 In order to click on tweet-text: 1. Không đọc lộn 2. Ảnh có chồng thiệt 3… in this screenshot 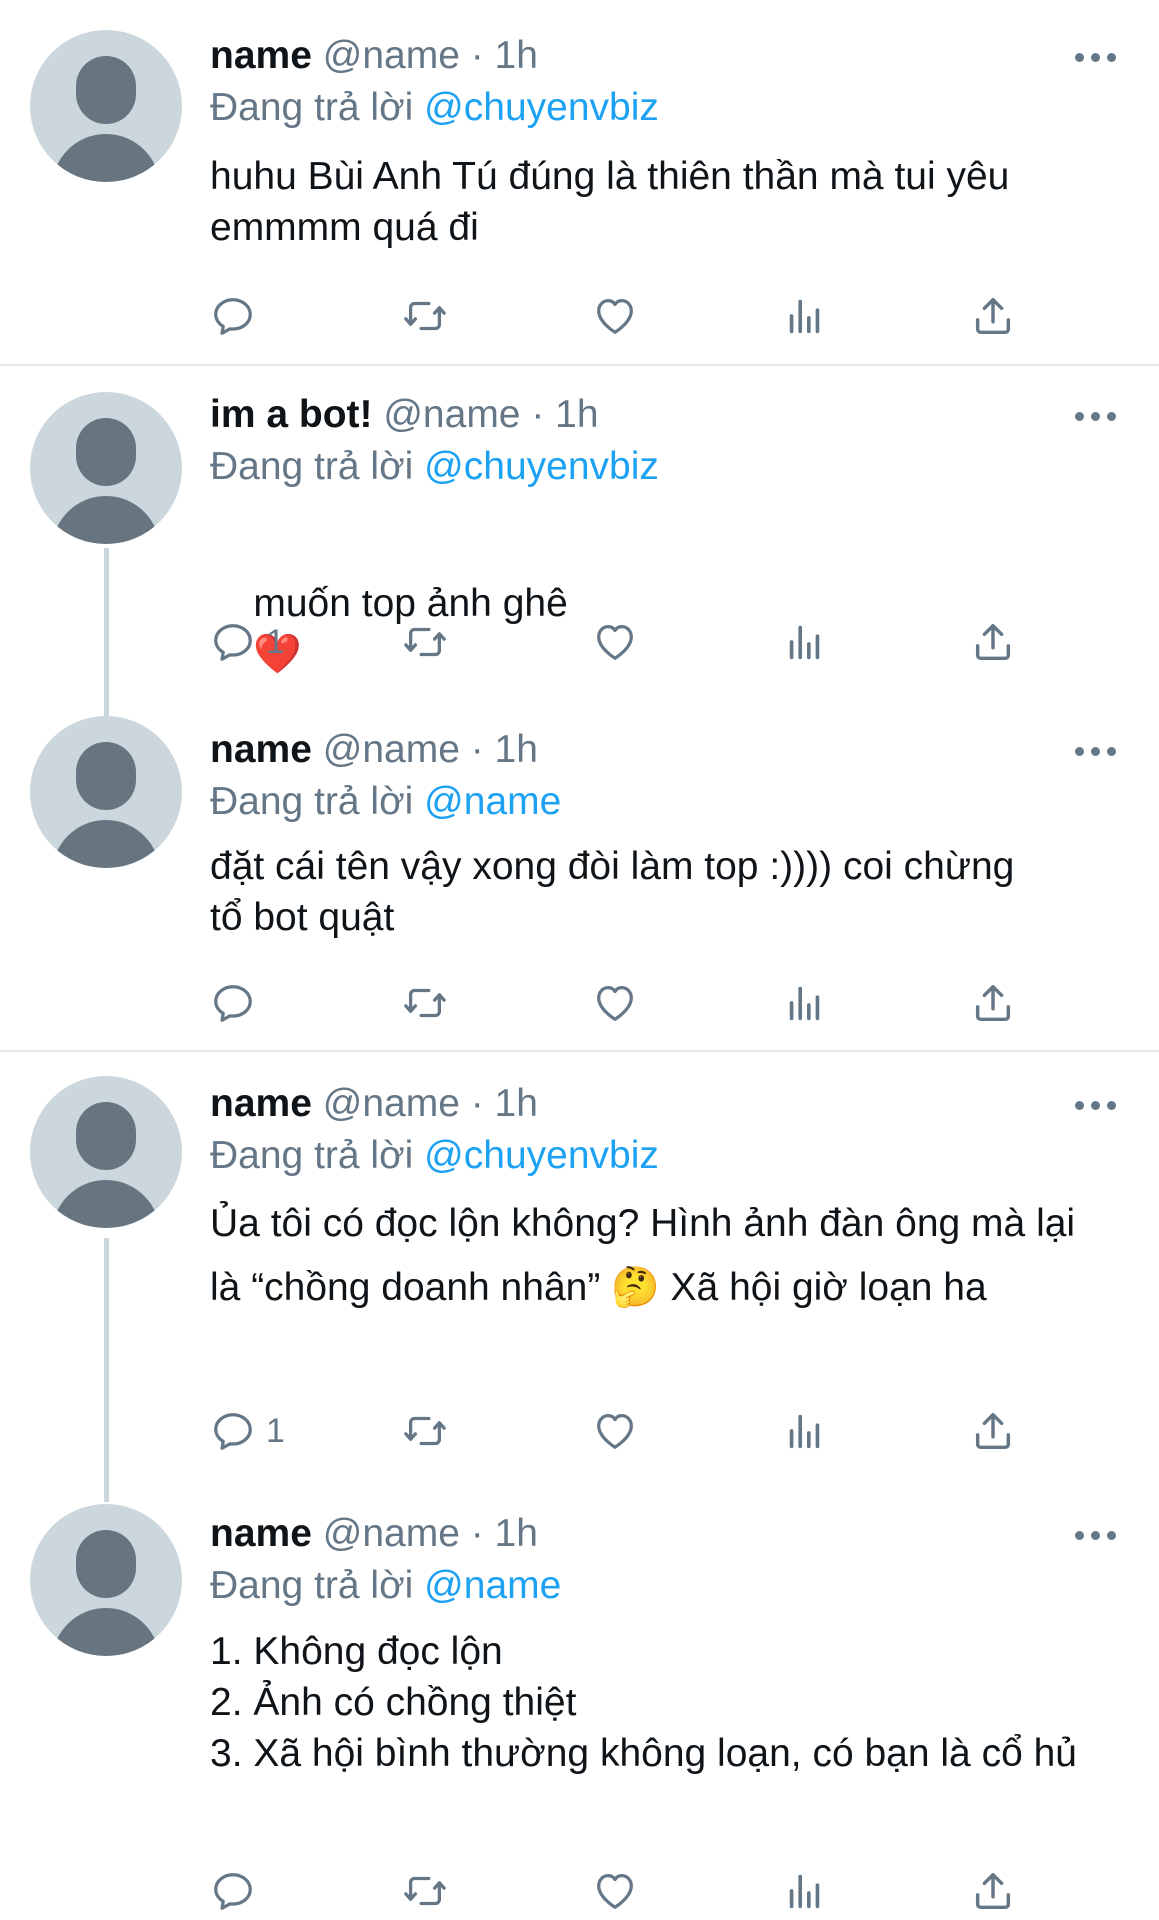, I will do `click(643, 1702)`.